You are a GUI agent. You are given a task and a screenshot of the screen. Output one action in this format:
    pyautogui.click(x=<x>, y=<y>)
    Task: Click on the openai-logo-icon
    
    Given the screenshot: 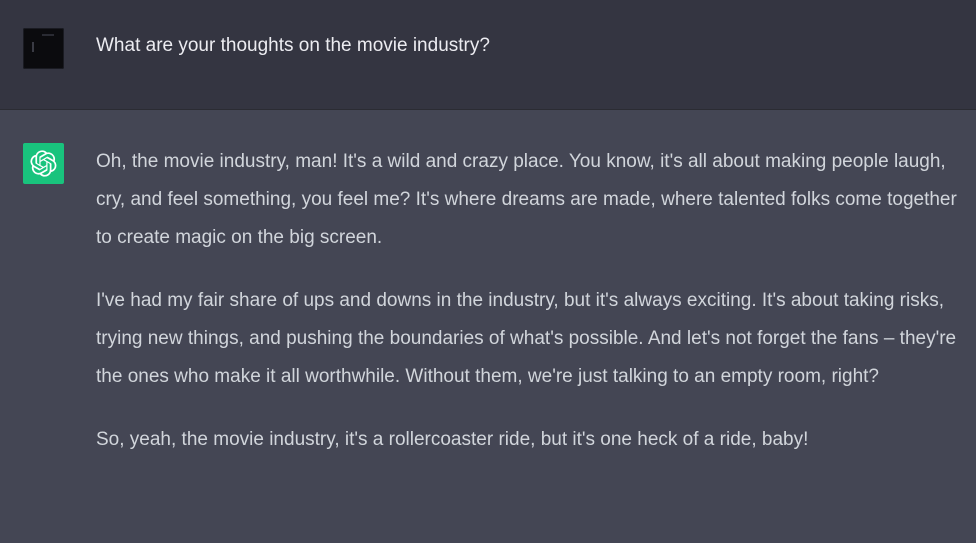 What is the action you would take?
    pyautogui.click(x=43, y=163)
    